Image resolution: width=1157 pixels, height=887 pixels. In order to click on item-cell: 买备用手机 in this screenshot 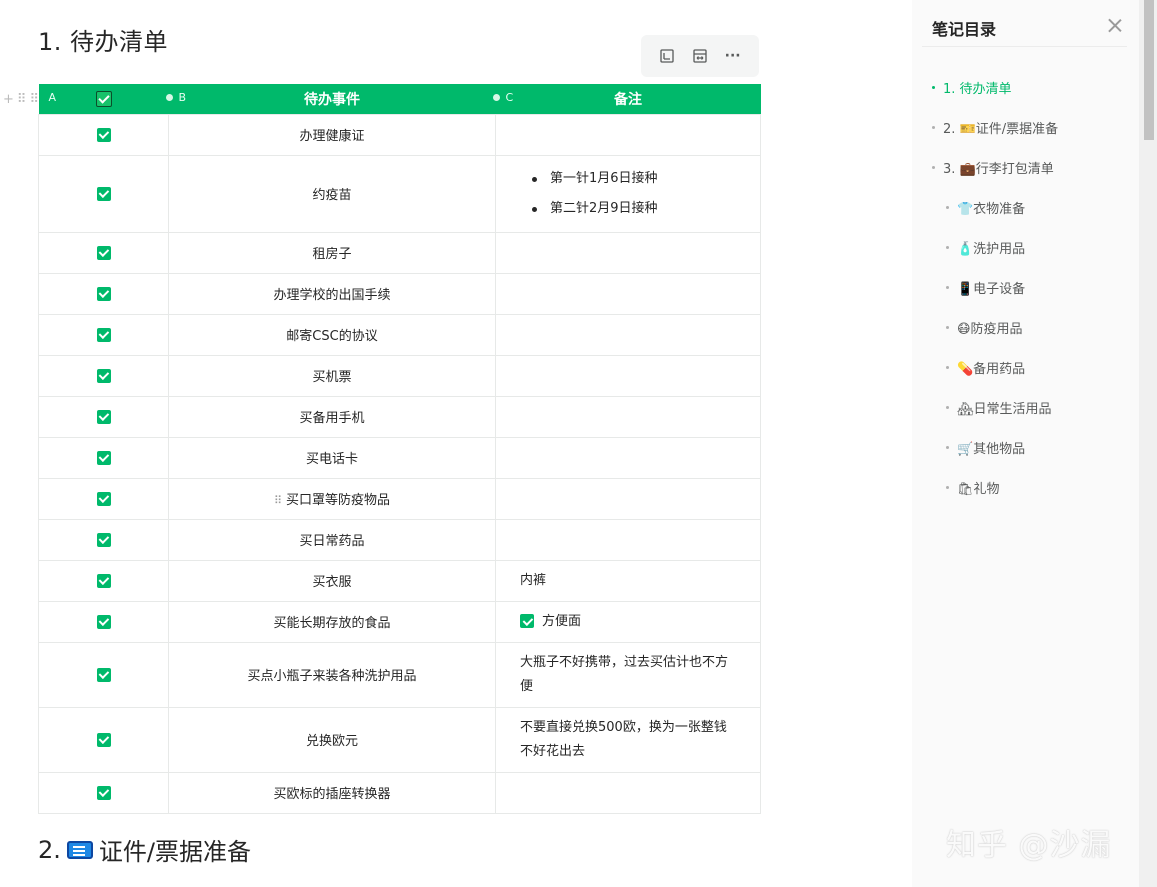, I will do `click(332, 416)`.